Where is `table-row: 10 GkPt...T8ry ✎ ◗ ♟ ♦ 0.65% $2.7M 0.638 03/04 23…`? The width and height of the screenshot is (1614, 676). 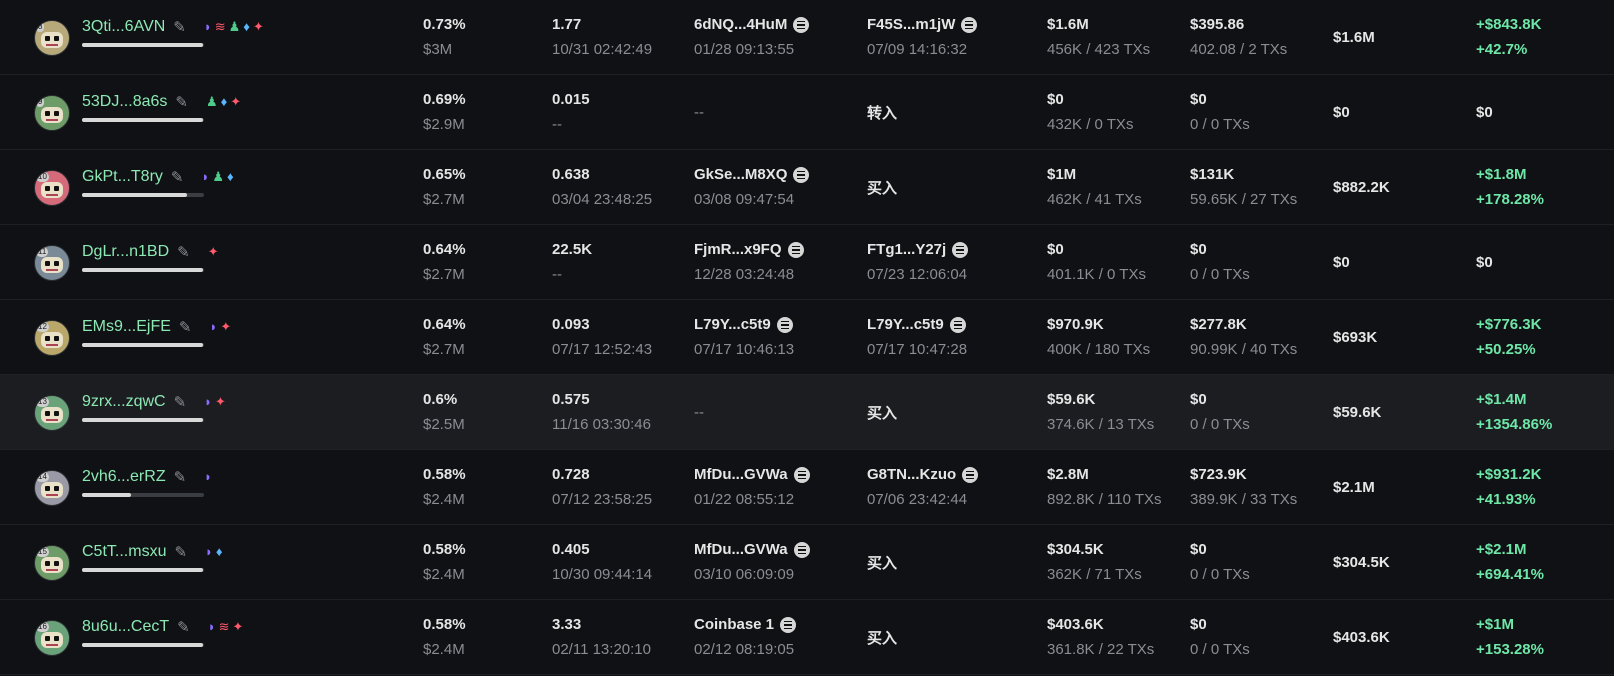 table-row: 10 GkPt...T8ry ✎ ◗ ♟ ♦ 0.65% $2.7M 0.638 03/04 23… is located at coordinates (807, 187).